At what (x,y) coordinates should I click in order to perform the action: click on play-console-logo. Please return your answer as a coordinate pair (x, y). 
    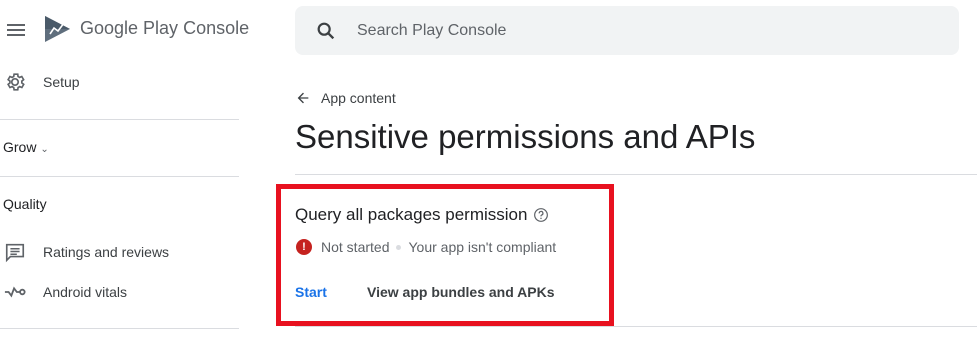
    Looking at the image, I should click on (57, 29).